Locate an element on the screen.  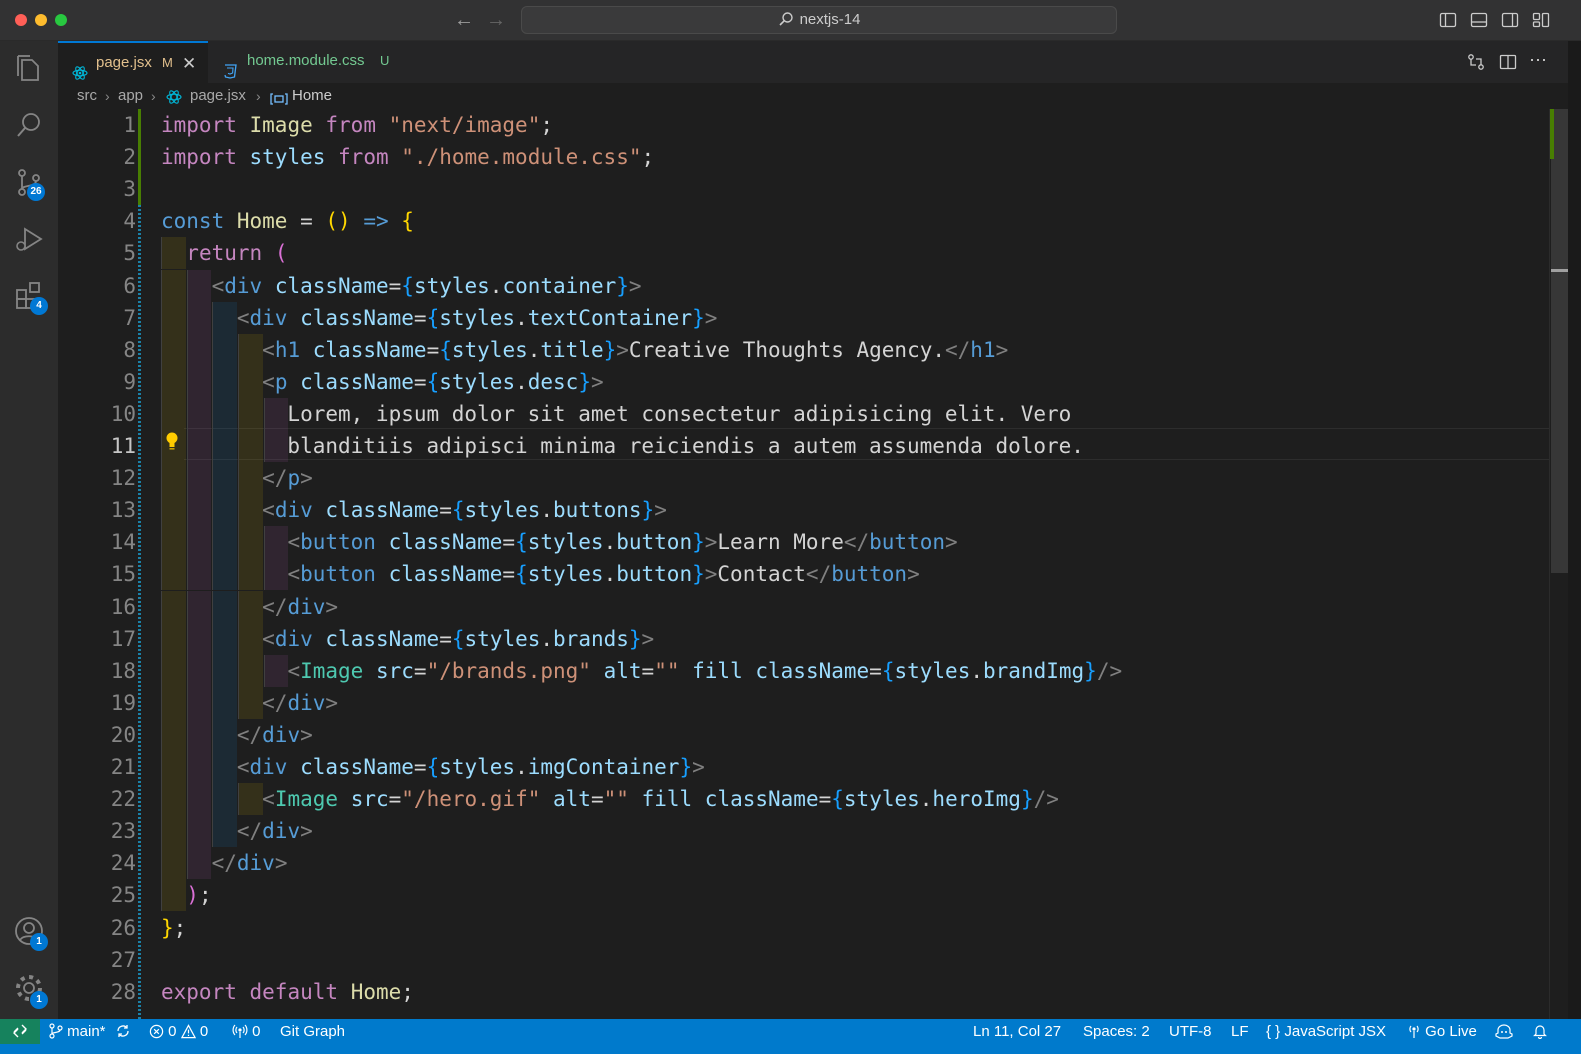
forward-arrow-icon: → is located at coordinates (496, 20).